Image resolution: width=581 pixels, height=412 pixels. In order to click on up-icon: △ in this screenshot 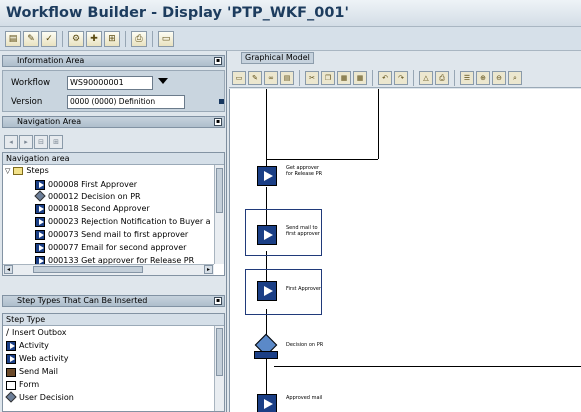, I will do `click(426, 78)`.